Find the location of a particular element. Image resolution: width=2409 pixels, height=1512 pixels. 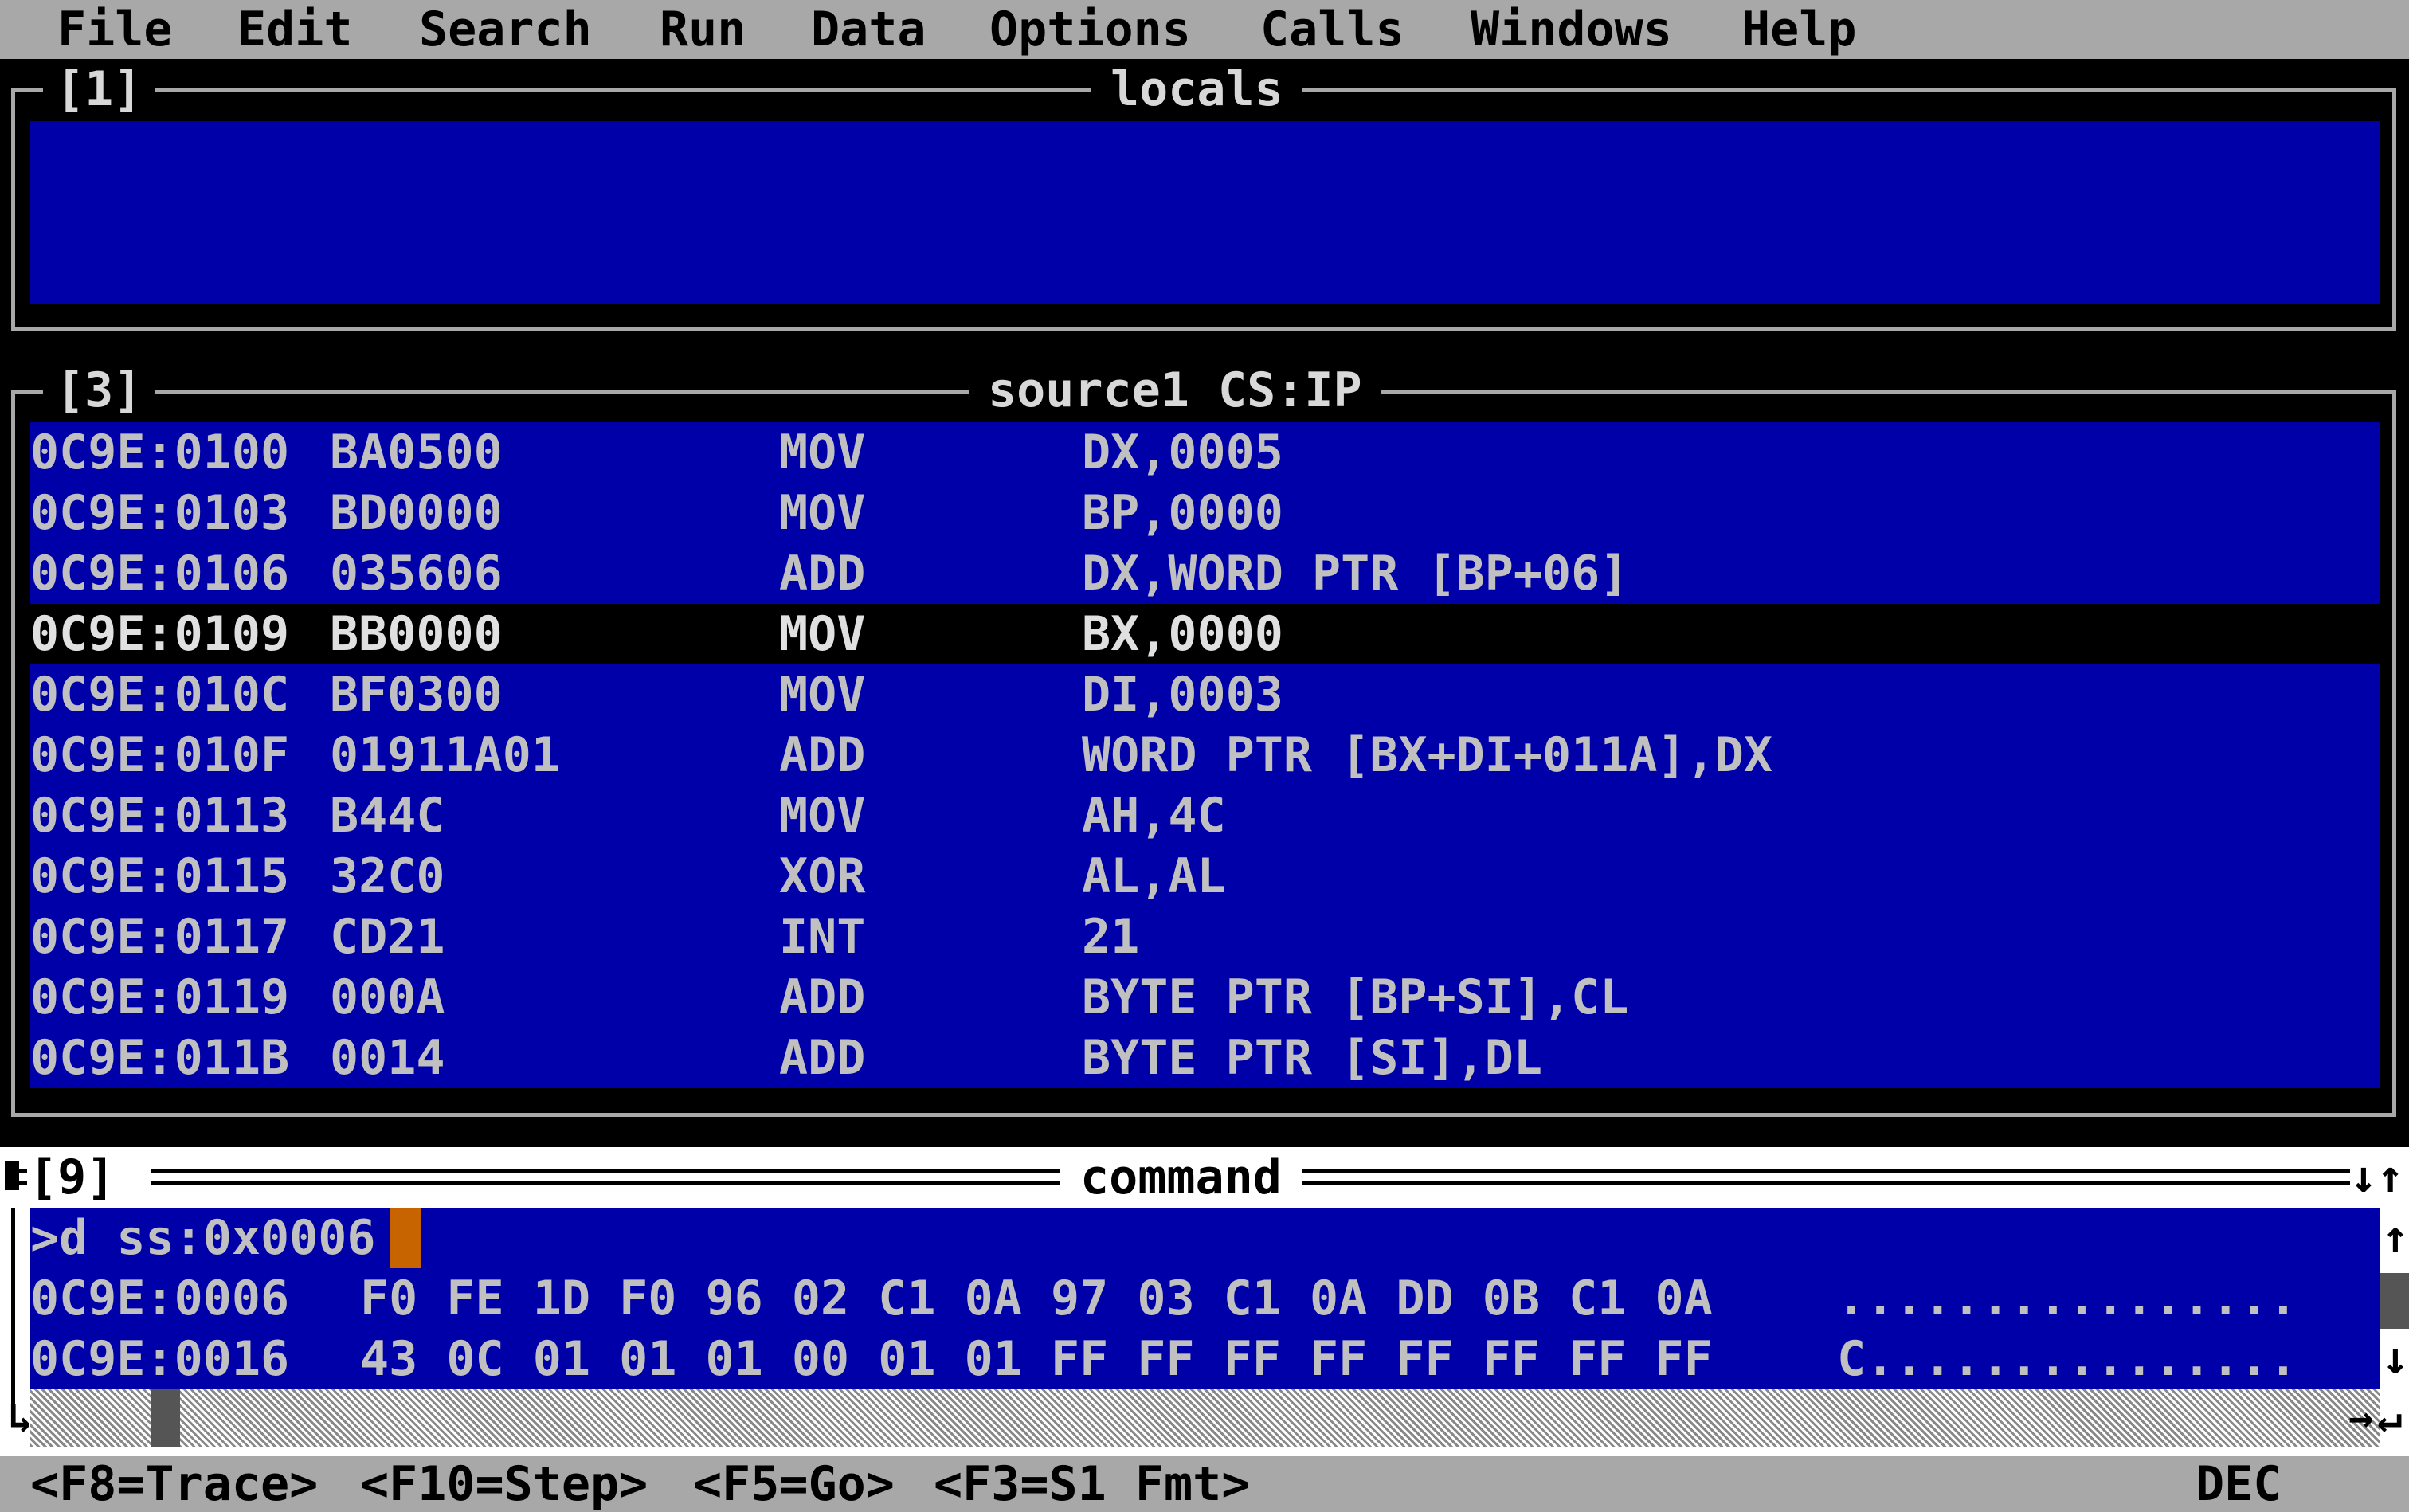

source-operands: BP,0000 is located at coordinates (1182, 513).